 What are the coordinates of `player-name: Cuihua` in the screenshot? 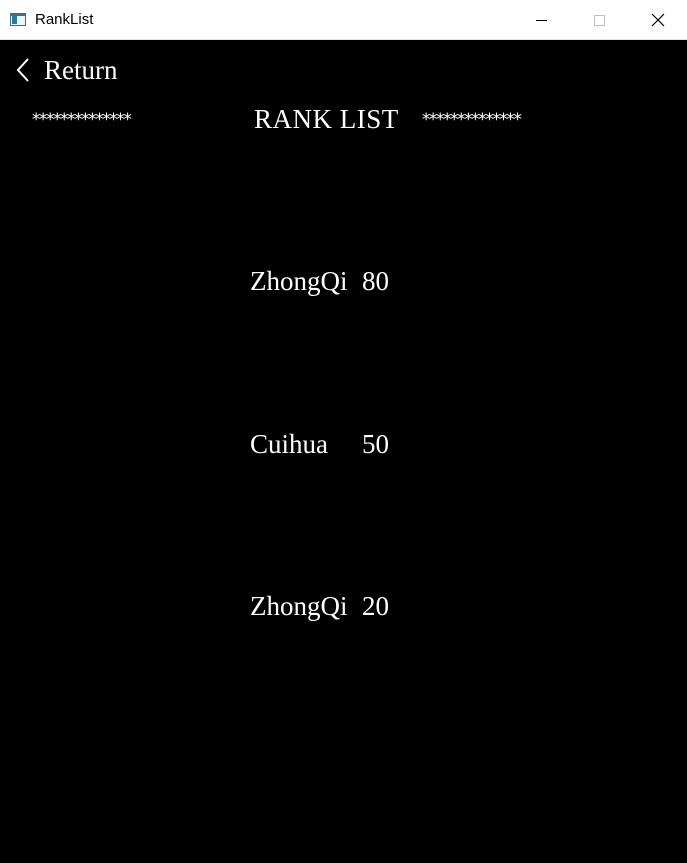 It's located at (289, 444).